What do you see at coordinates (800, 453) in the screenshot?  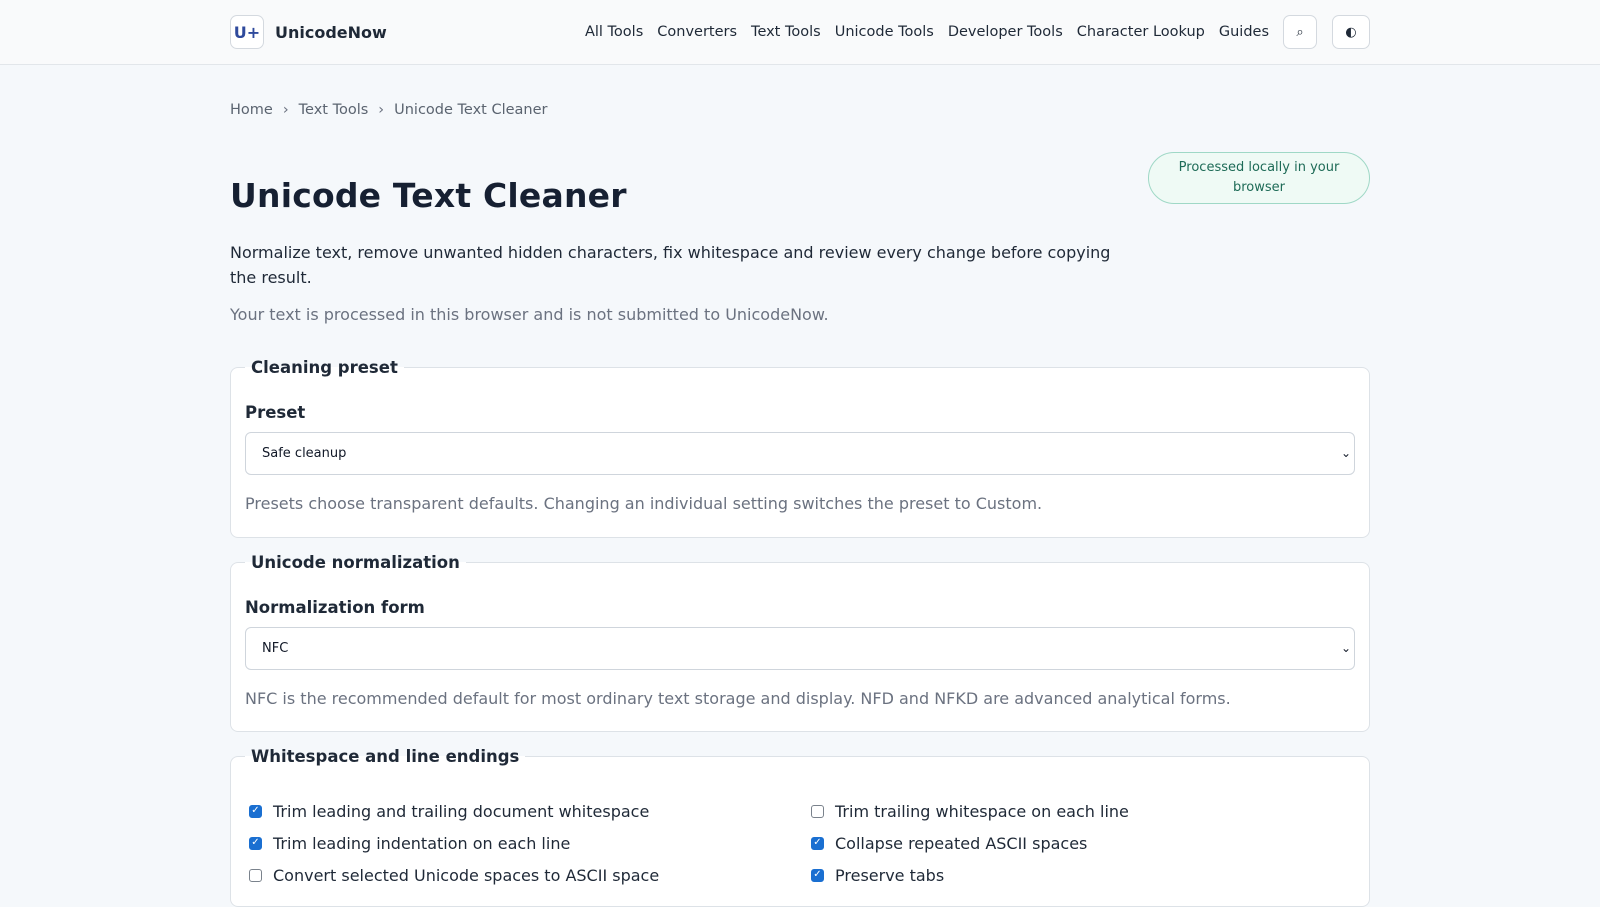 I see `preset-select: Safe cleanup ⌄` at bounding box center [800, 453].